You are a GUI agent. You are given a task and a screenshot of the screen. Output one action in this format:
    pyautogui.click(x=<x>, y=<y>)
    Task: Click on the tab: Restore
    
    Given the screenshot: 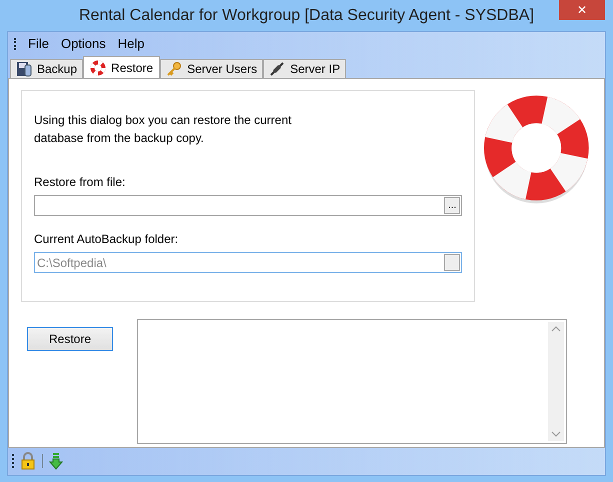 What is the action you would take?
    pyautogui.click(x=121, y=67)
    